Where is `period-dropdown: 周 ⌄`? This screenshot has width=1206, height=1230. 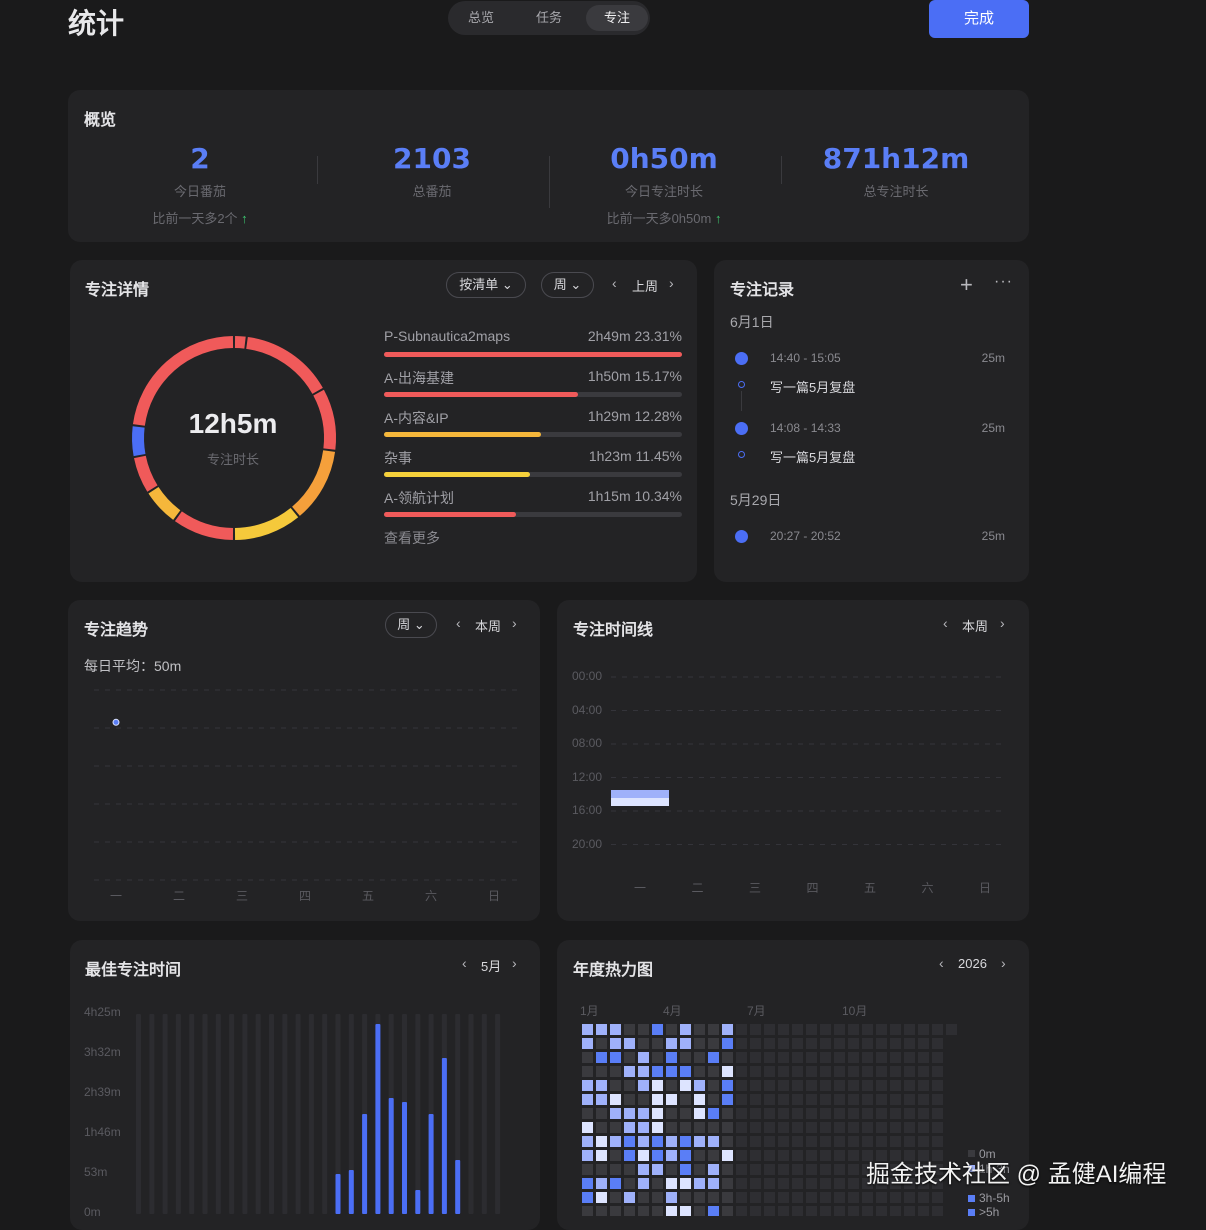 period-dropdown: 周 ⌄ is located at coordinates (567, 285).